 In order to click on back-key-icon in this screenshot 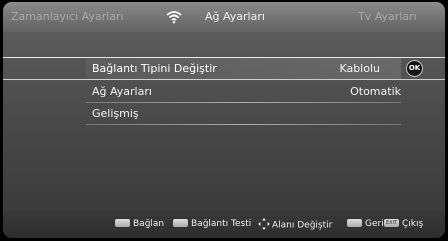, I will do `click(354, 222)`.